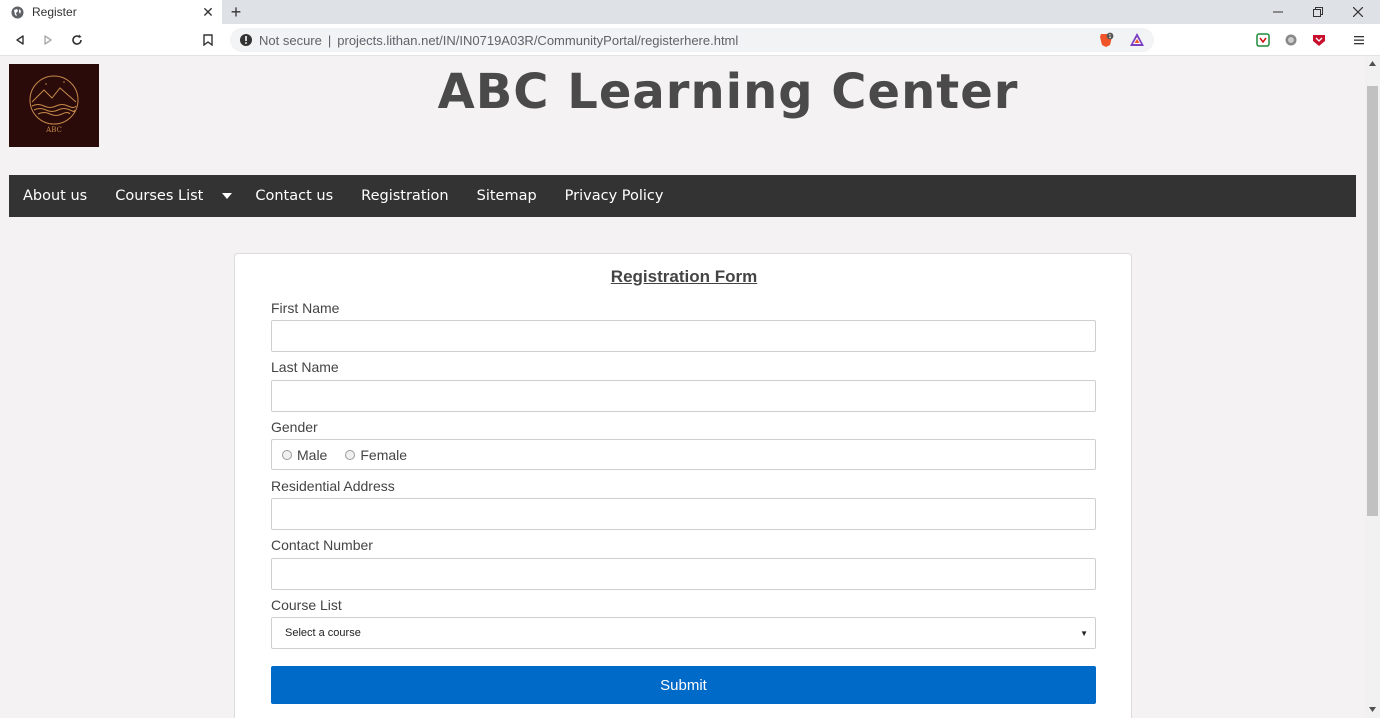  What do you see at coordinates (306, 605) in the screenshot?
I see `course-list-label: Course List` at bounding box center [306, 605].